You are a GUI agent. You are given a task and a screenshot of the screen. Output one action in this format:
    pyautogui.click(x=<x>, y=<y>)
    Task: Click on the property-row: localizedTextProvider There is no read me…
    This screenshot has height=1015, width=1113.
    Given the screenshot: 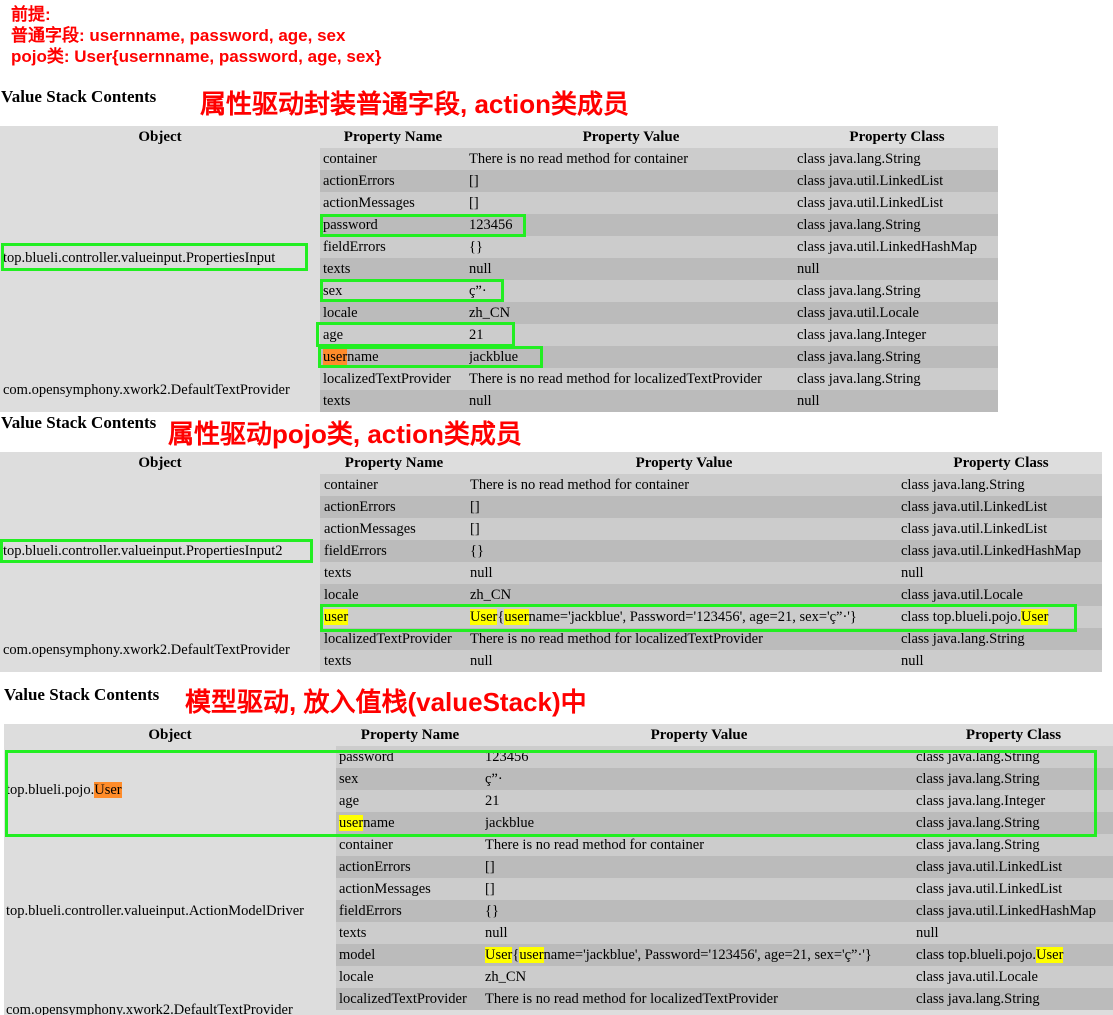 What is the action you would take?
    pyautogui.click(x=724, y=999)
    